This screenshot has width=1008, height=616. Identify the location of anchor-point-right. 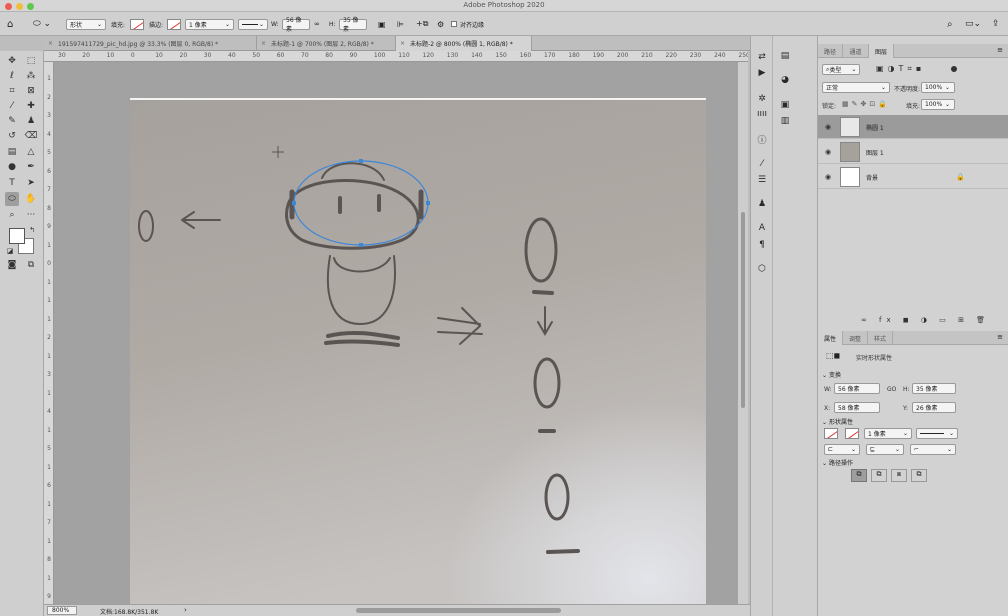
(428, 203).